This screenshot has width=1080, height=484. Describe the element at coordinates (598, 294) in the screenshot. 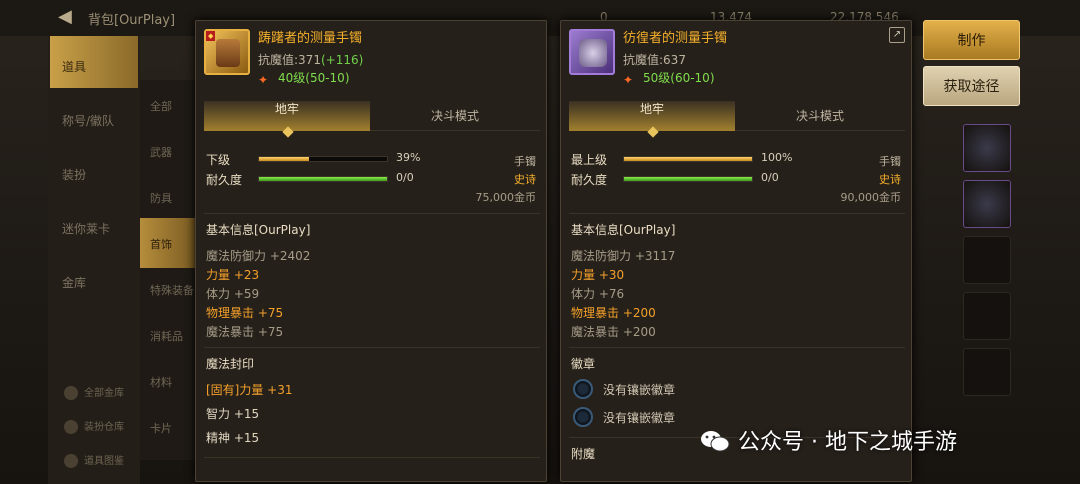

I see `stat-line: 体力 +76` at that location.